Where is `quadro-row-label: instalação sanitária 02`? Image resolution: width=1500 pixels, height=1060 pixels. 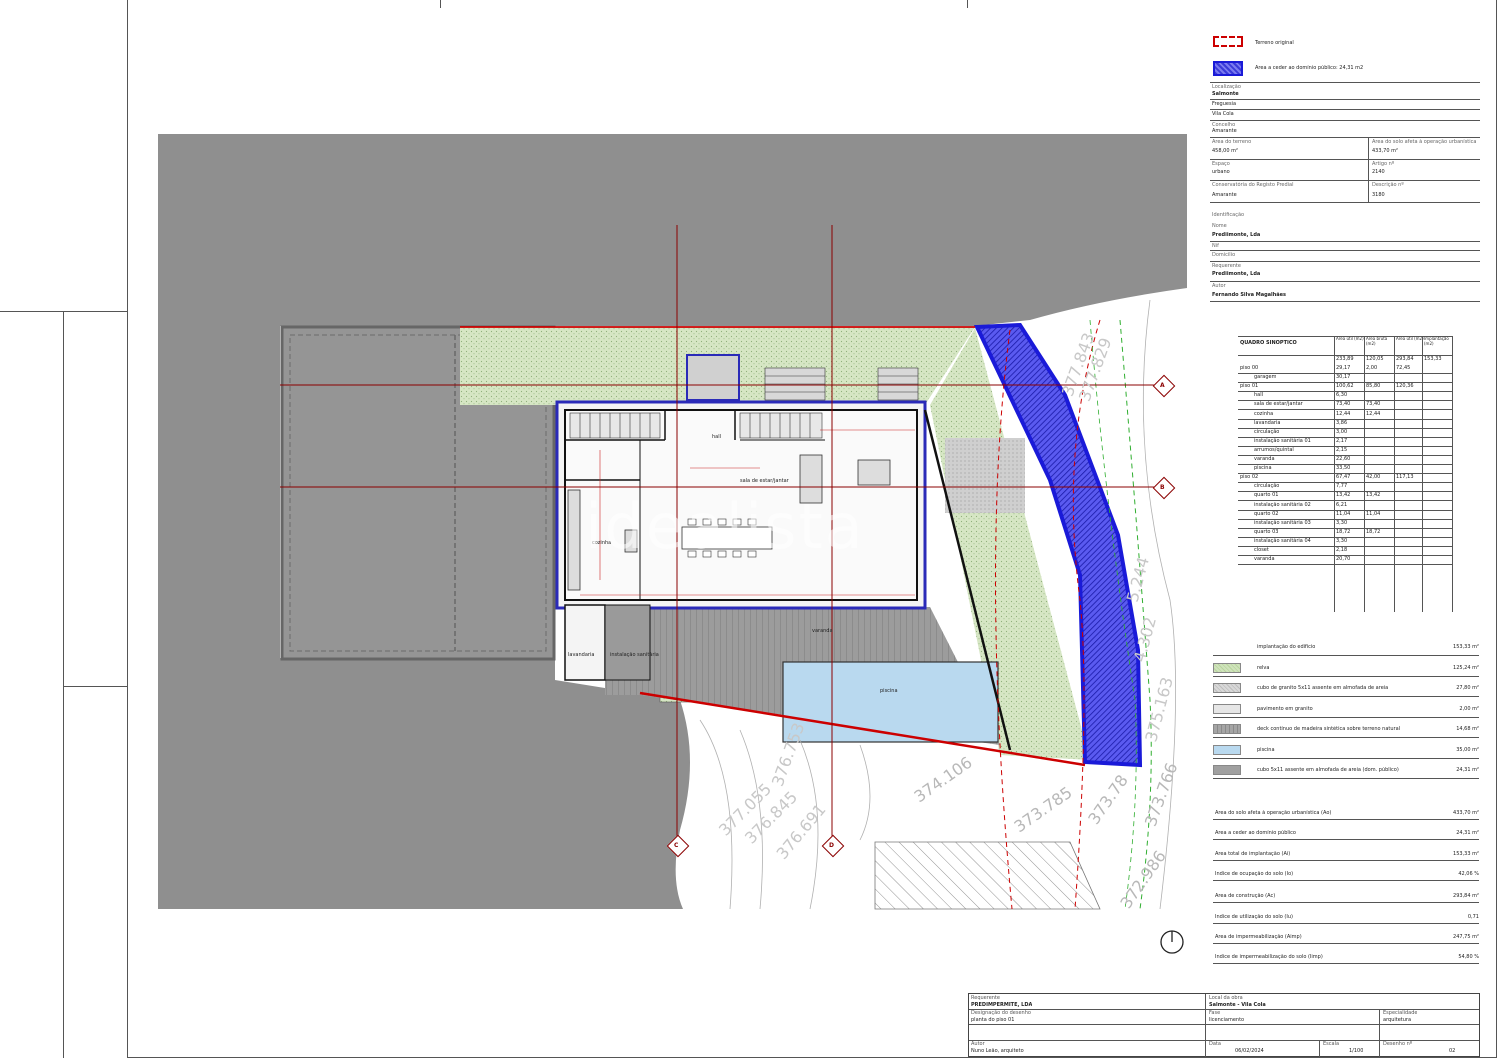
quadro-row-label: instalação sanitária 02 is located at coordinates (1282, 504).